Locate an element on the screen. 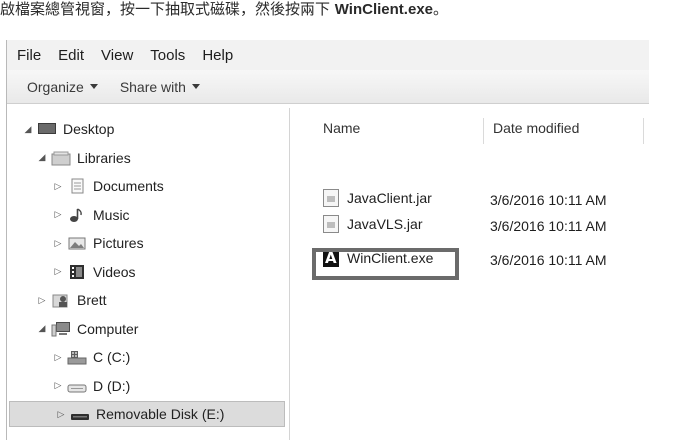 The height and width of the screenshot is (446, 694). nav-item-brett: ▷ Brett is located at coordinates (57, 300).